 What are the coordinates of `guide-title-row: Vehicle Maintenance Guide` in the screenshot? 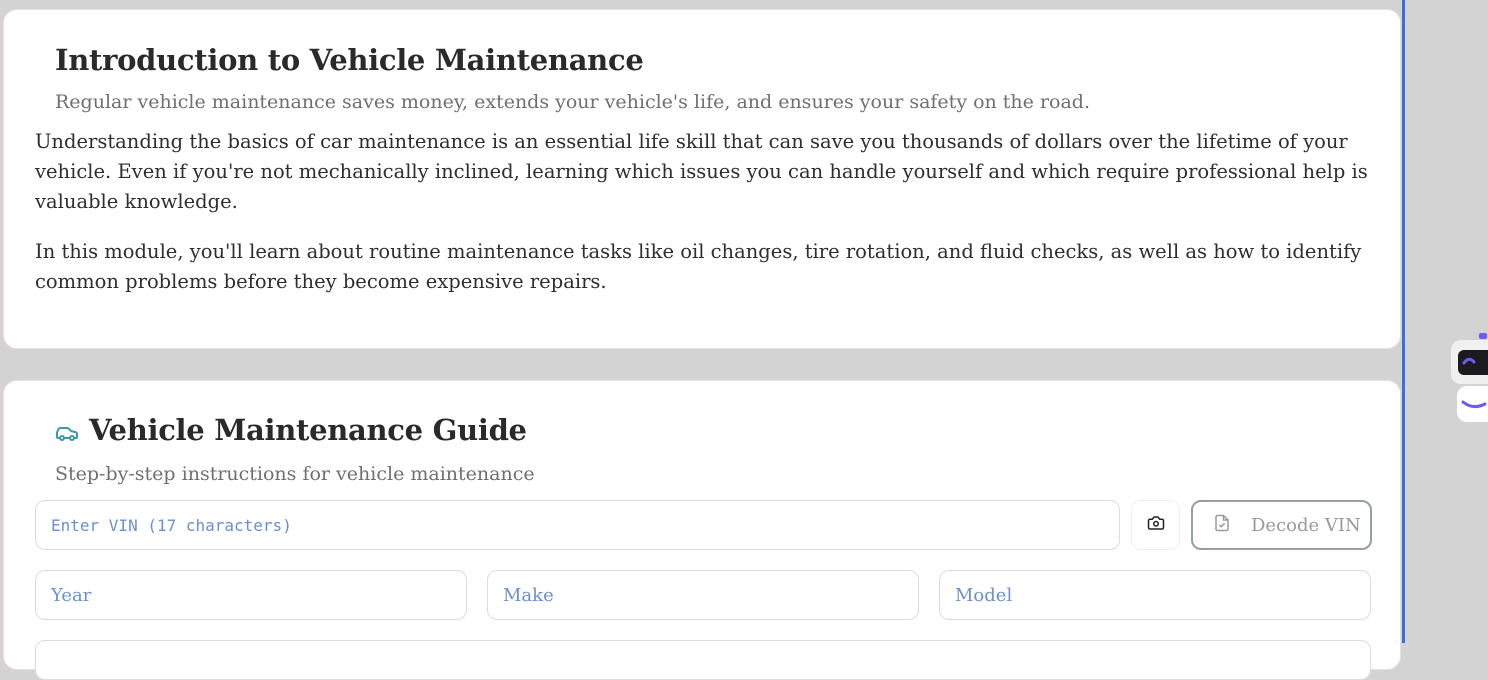 It's located at (291, 430).